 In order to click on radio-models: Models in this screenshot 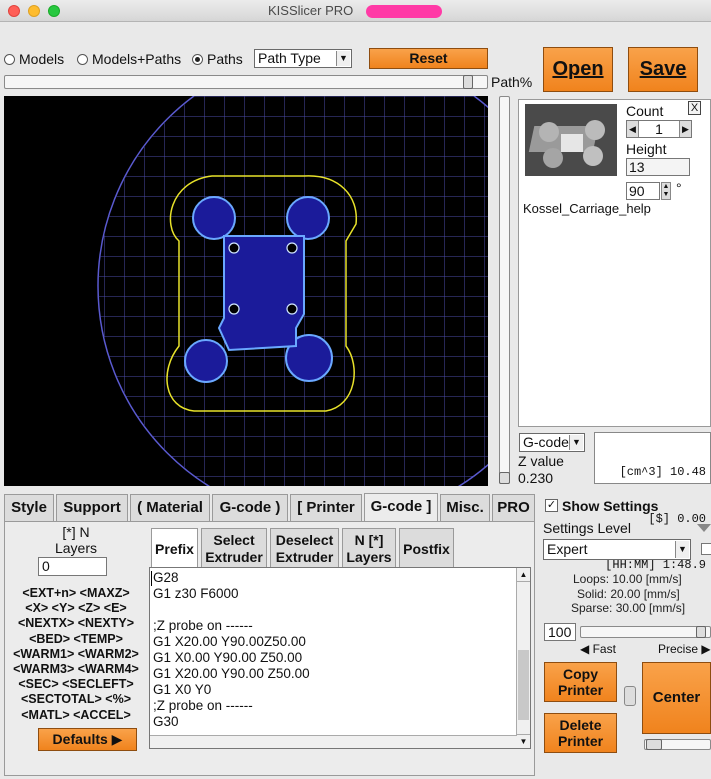, I will do `click(34, 59)`.